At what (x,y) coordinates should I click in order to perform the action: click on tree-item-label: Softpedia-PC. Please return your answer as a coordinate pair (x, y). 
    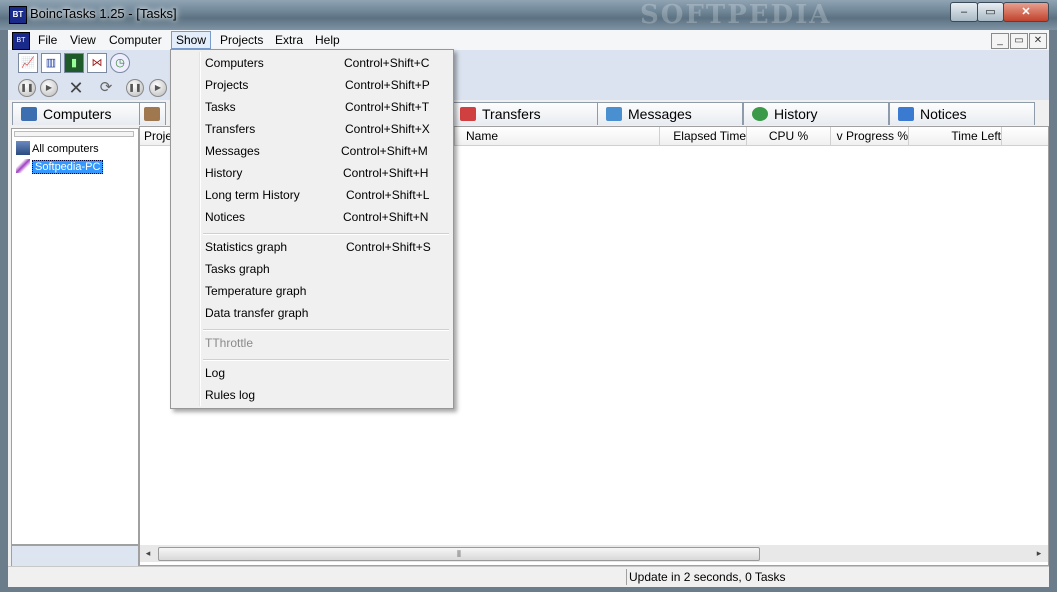
    Looking at the image, I should click on (68, 167).